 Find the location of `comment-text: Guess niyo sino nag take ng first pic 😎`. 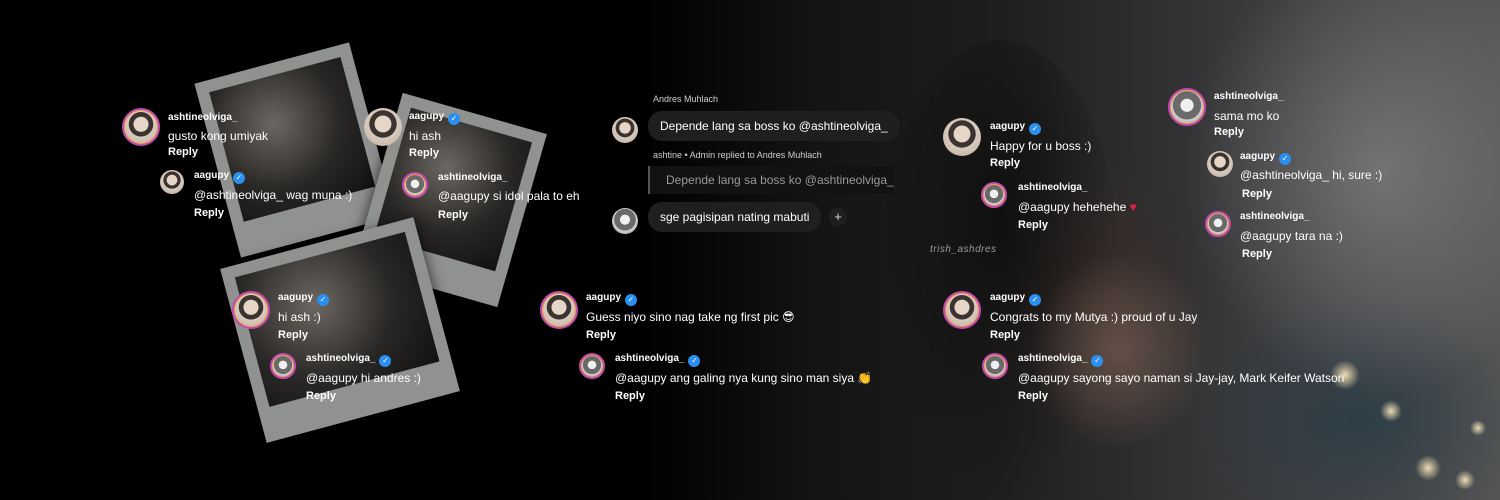

comment-text: Guess niyo sino nag take ng first pic 😎 is located at coordinates (690, 317).